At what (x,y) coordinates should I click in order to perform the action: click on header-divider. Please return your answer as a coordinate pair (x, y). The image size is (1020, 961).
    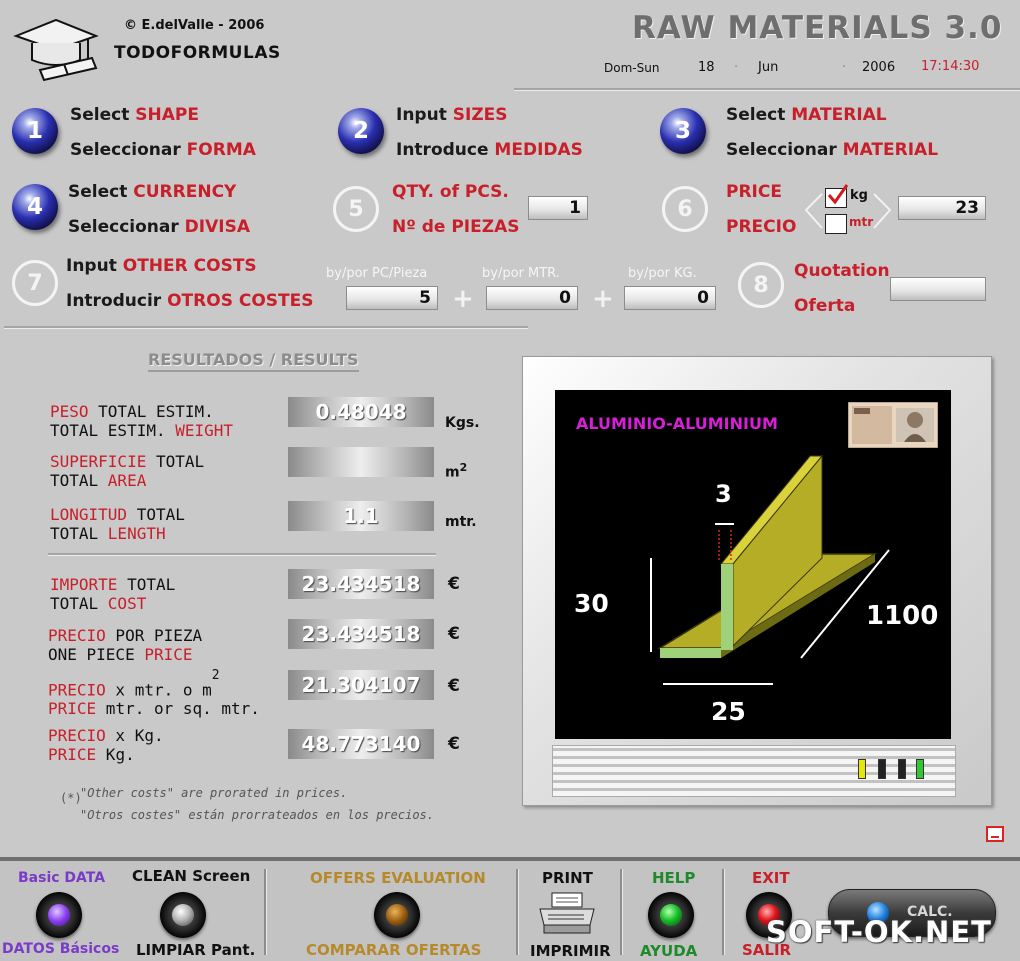
    Looking at the image, I should click on (767, 89).